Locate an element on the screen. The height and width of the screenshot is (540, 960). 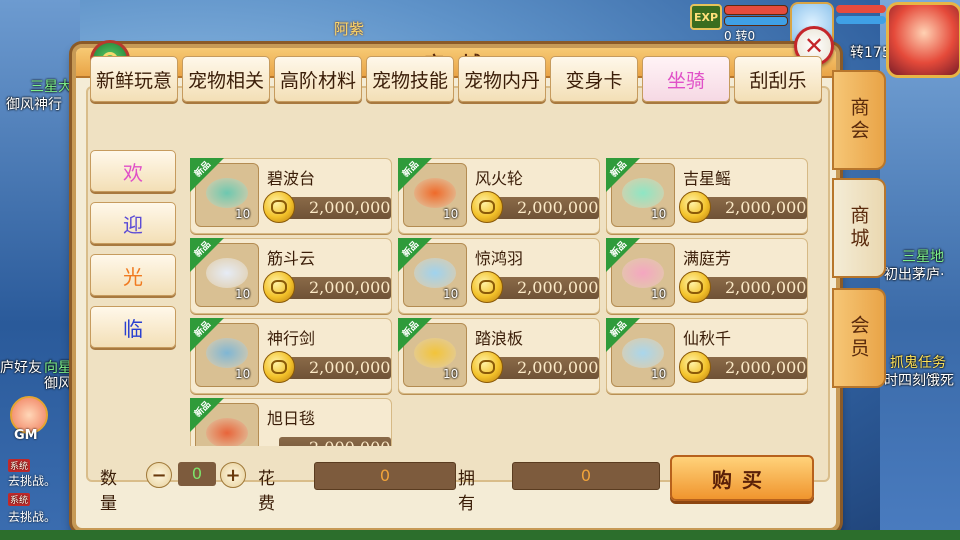
welcome-char-text: 光 is located at coordinates (133, 276).